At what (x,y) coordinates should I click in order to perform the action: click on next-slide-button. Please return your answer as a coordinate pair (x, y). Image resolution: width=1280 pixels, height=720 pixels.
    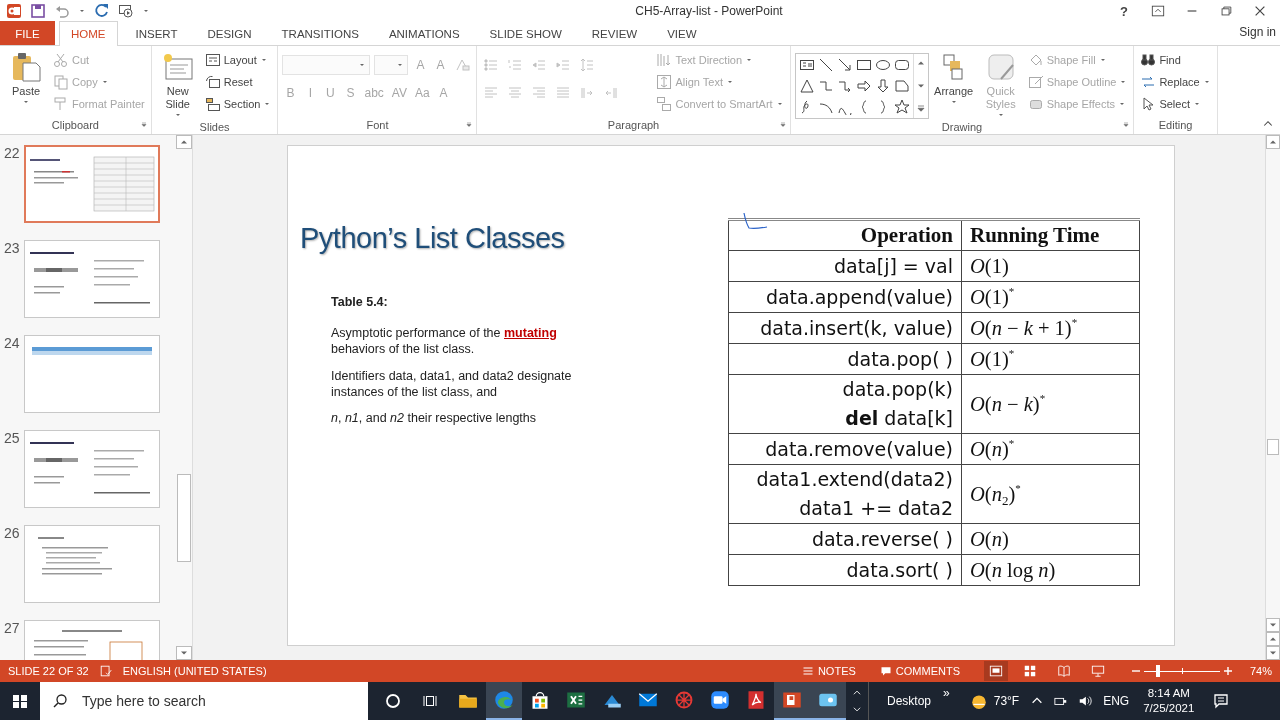
    Looking at the image, I should click on (1273, 653).